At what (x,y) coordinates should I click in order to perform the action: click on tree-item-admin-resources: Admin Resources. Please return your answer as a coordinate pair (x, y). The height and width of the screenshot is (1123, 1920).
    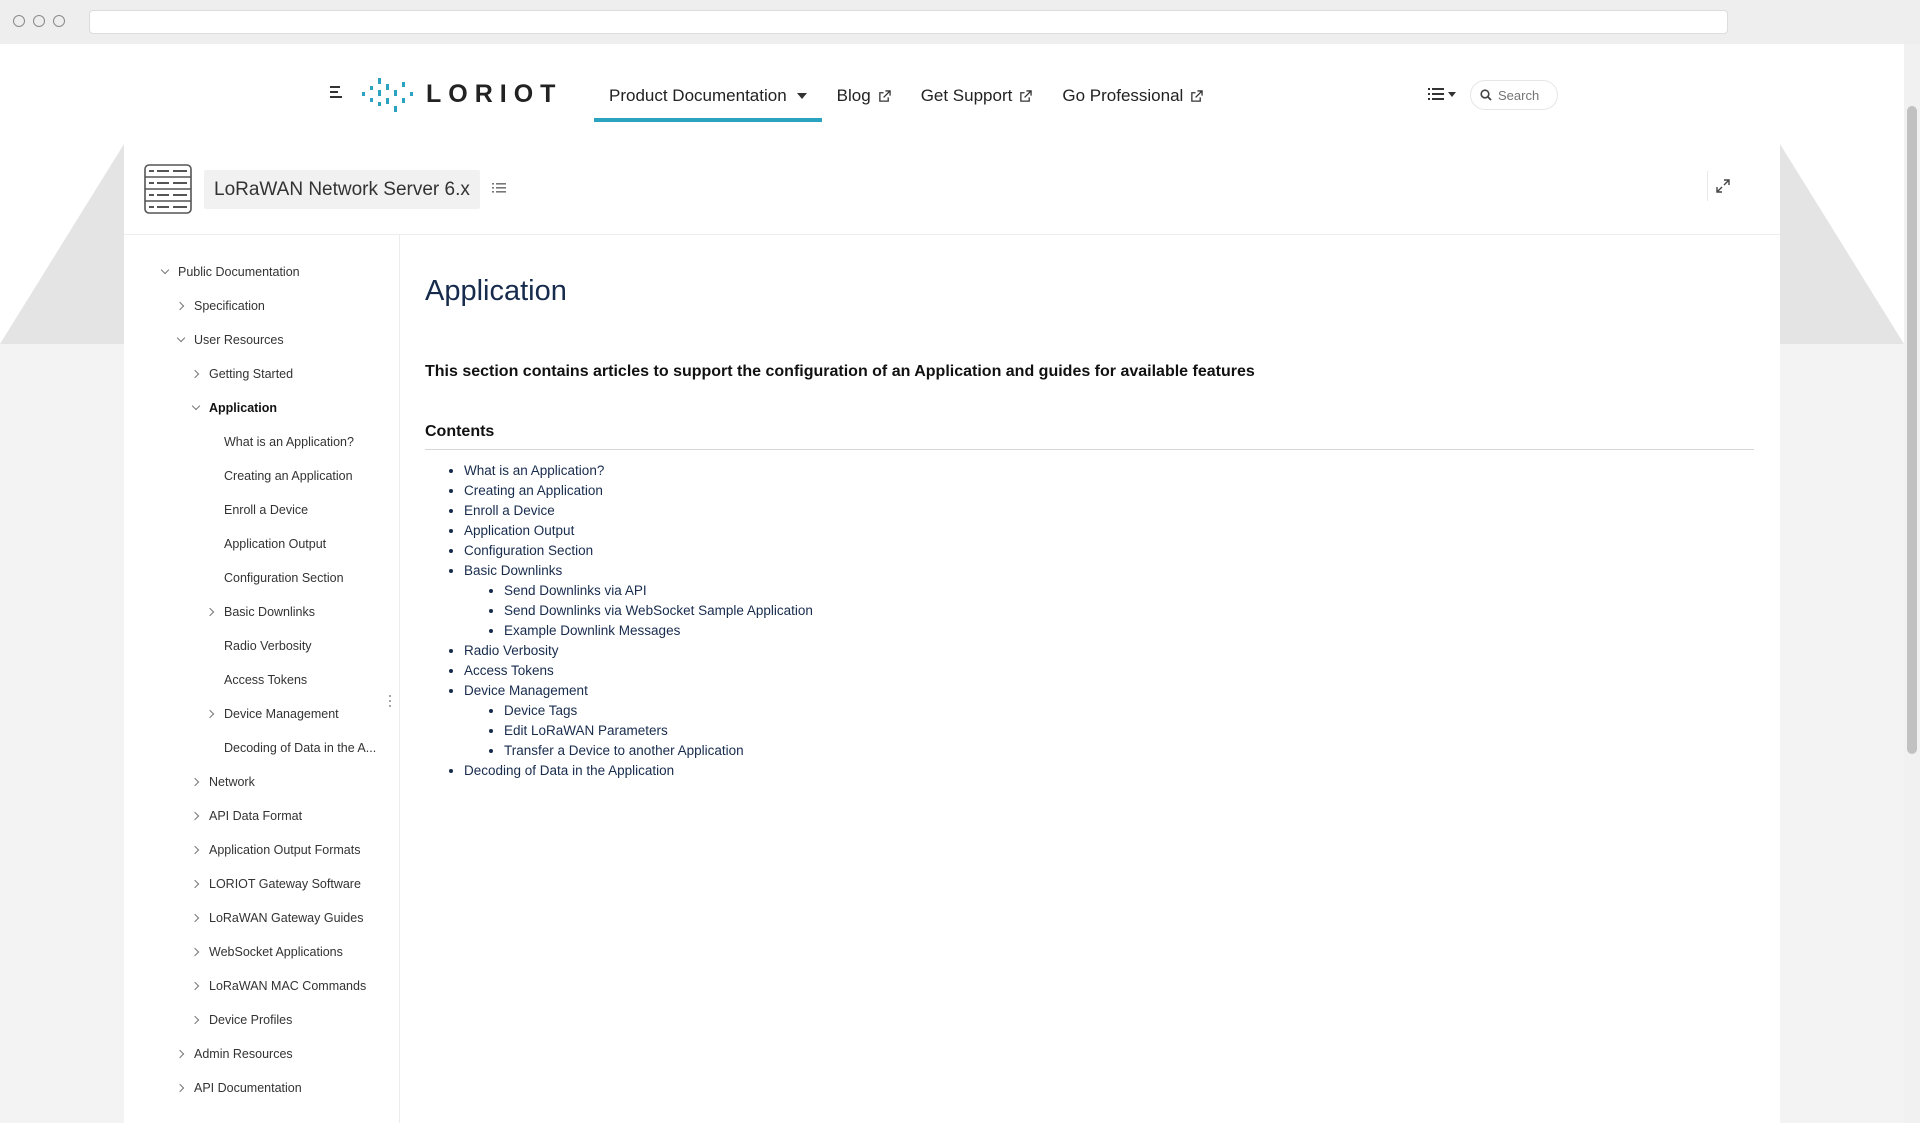
    Looking at the image, I should click on (234, 1054).